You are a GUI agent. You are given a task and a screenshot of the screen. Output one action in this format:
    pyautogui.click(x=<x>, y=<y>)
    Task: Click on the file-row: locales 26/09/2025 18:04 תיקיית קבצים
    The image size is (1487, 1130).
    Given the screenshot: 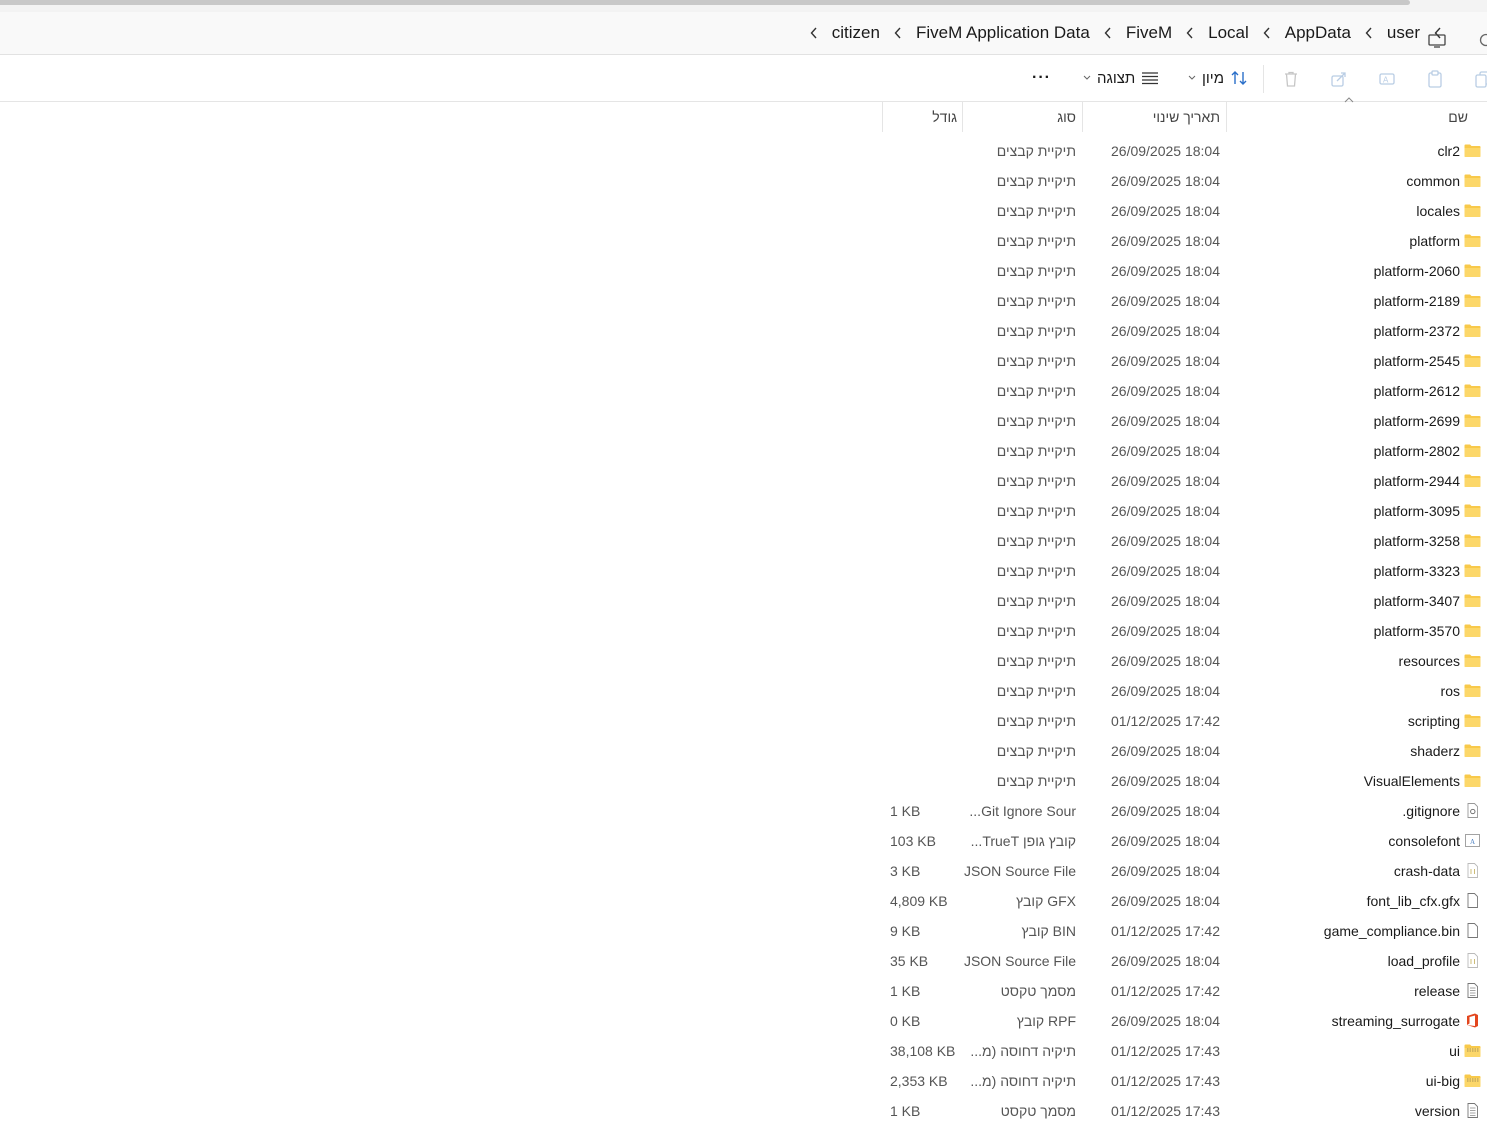 What is the action you would take?
    pyautogui.click(x=743, y=211)
    